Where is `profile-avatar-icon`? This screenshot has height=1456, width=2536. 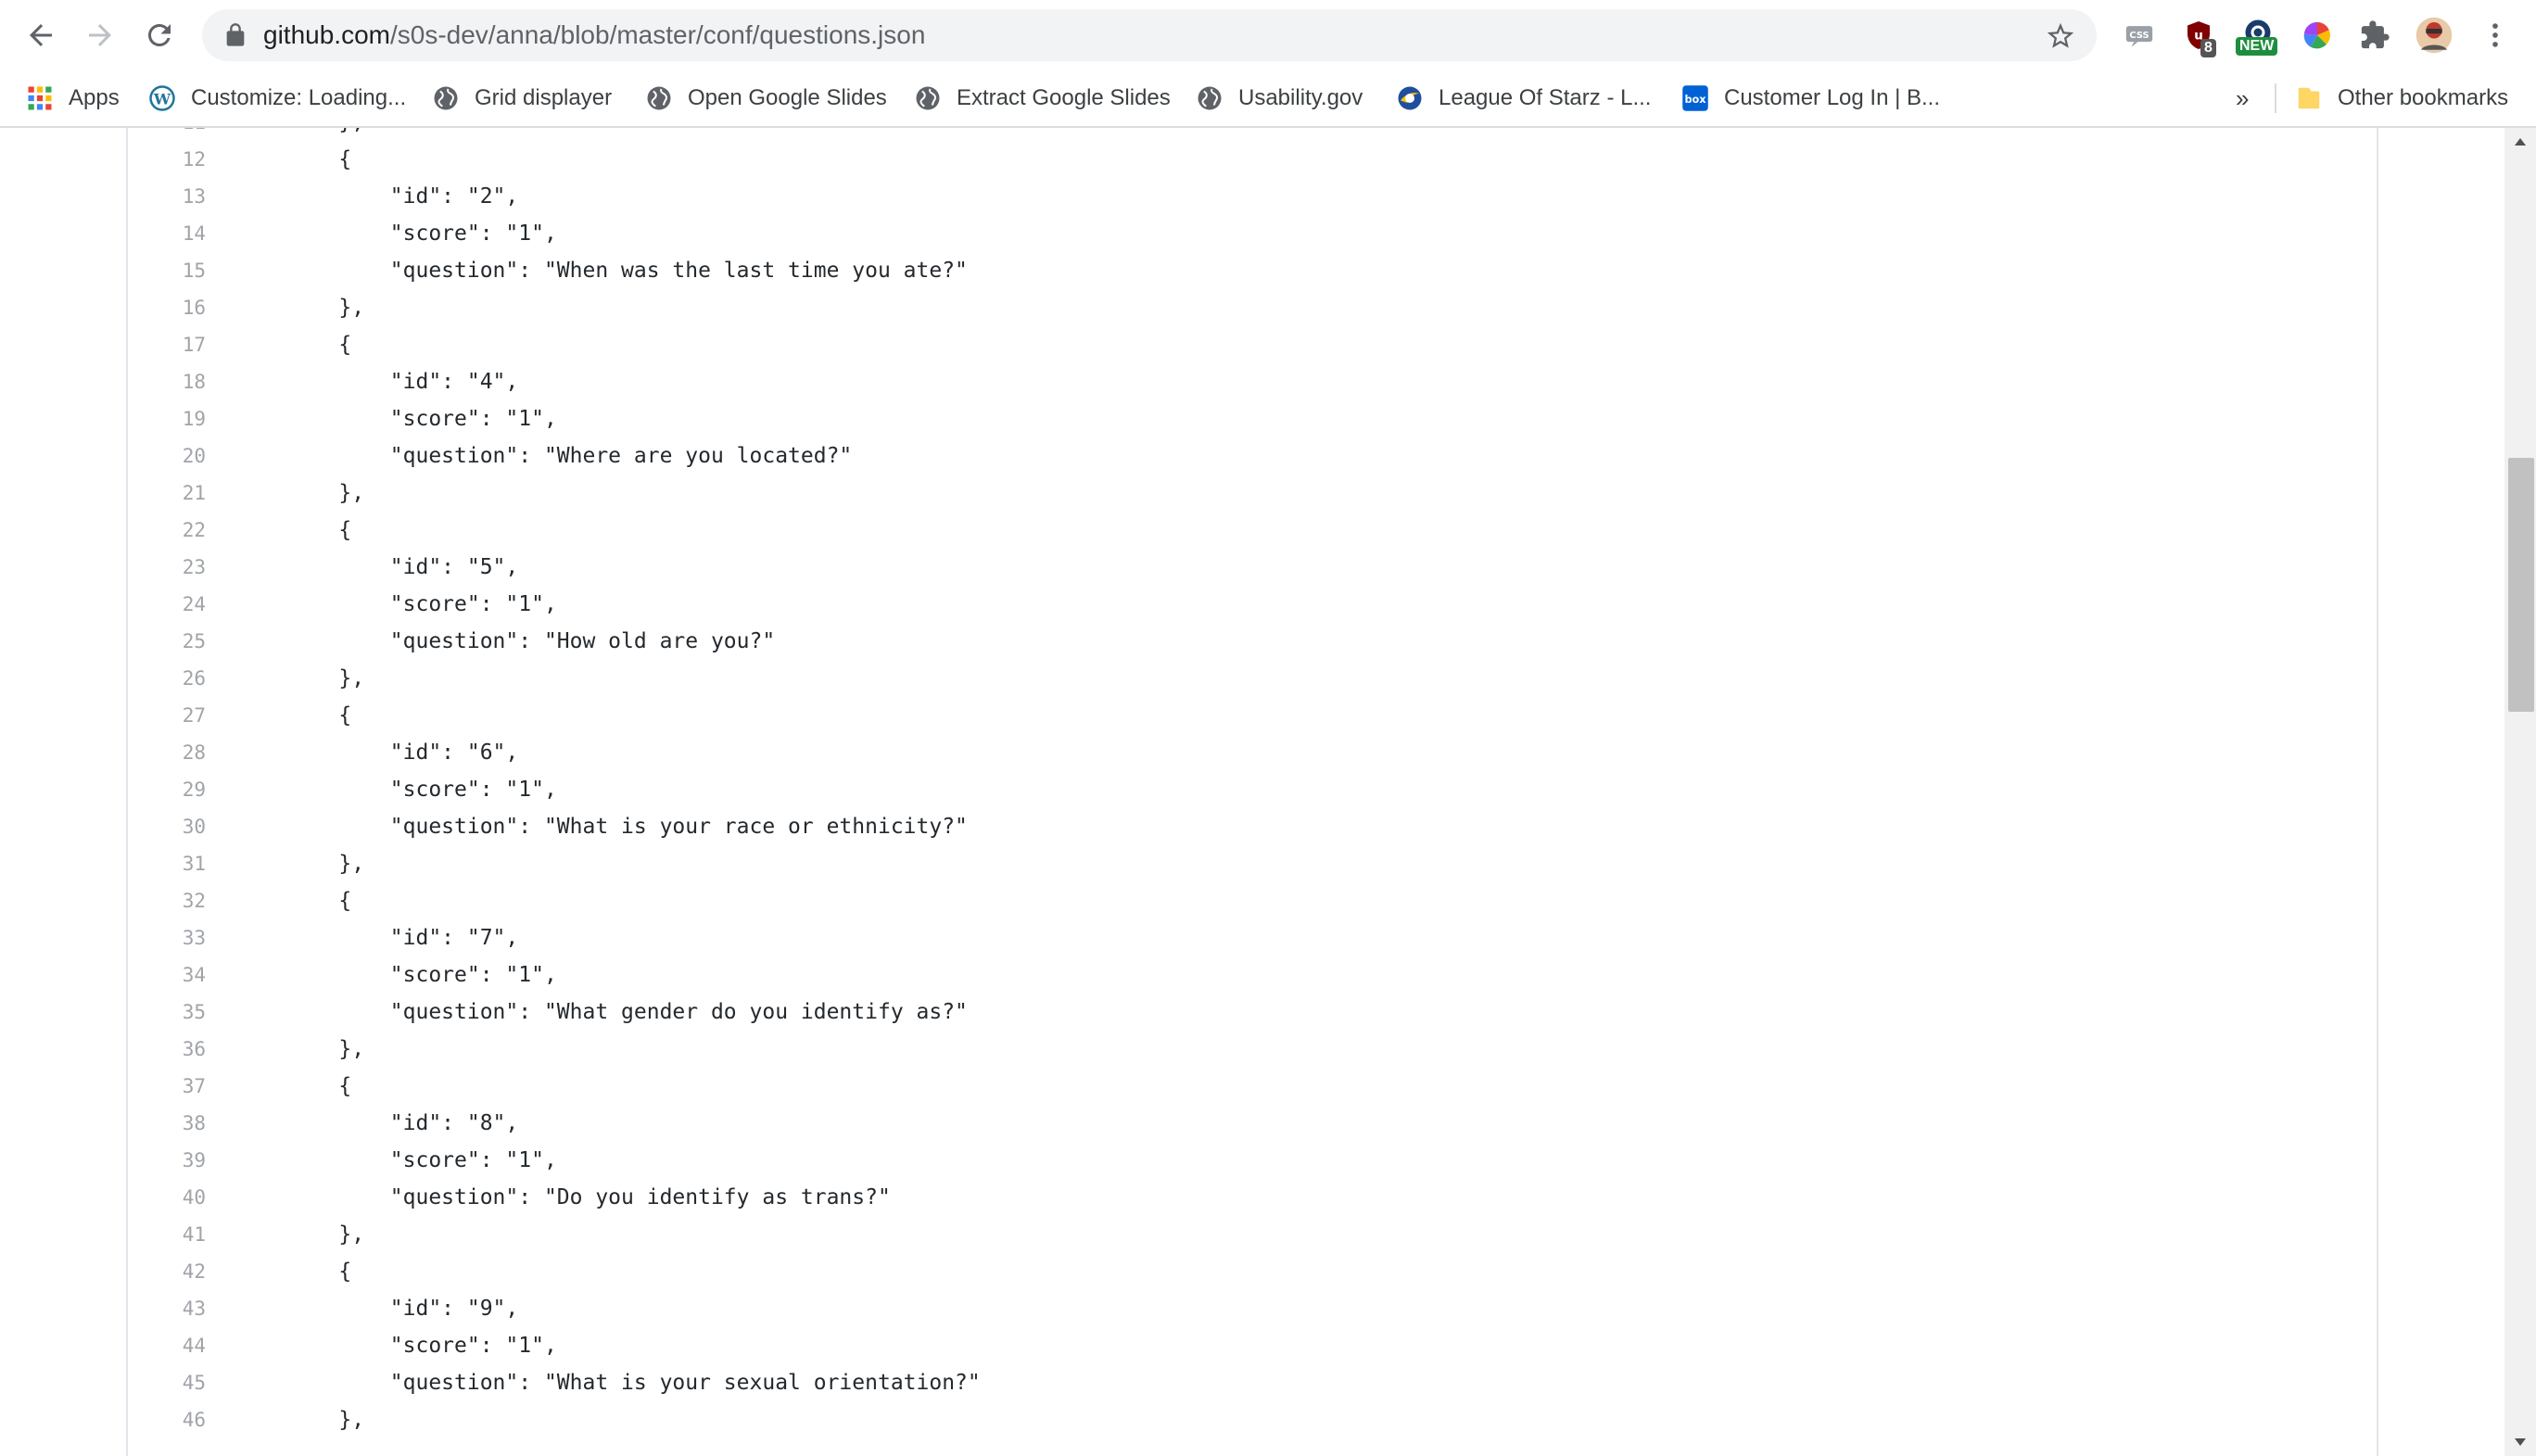 profile-avatar-icon is located at coordinates (2434, 35).